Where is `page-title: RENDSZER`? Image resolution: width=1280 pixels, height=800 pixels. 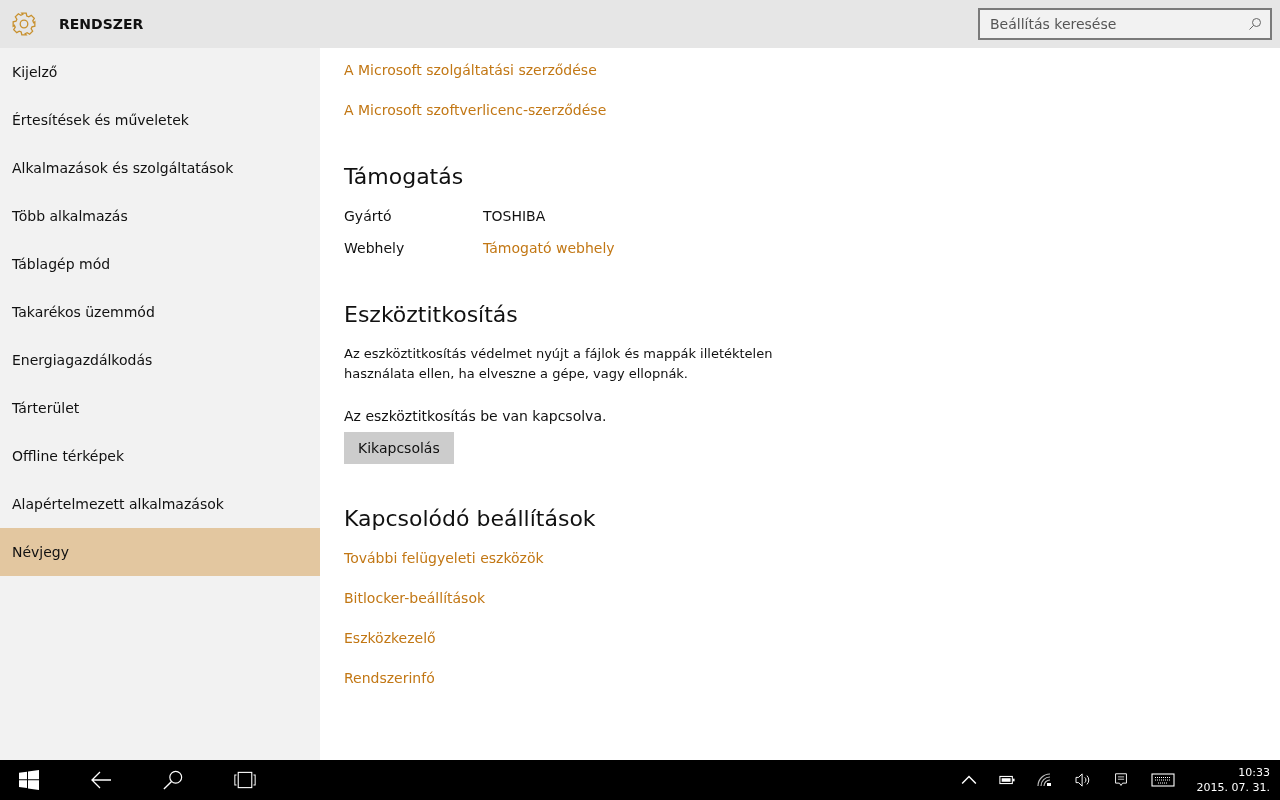 page-title: RENDSZER is located at coordinates (102, 24).